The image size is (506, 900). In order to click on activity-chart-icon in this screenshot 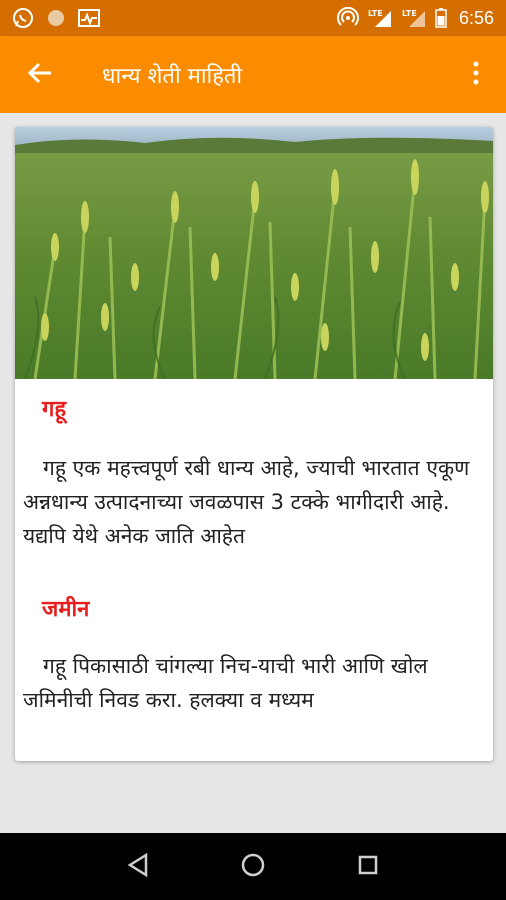, I will do `click(89, 18)`.